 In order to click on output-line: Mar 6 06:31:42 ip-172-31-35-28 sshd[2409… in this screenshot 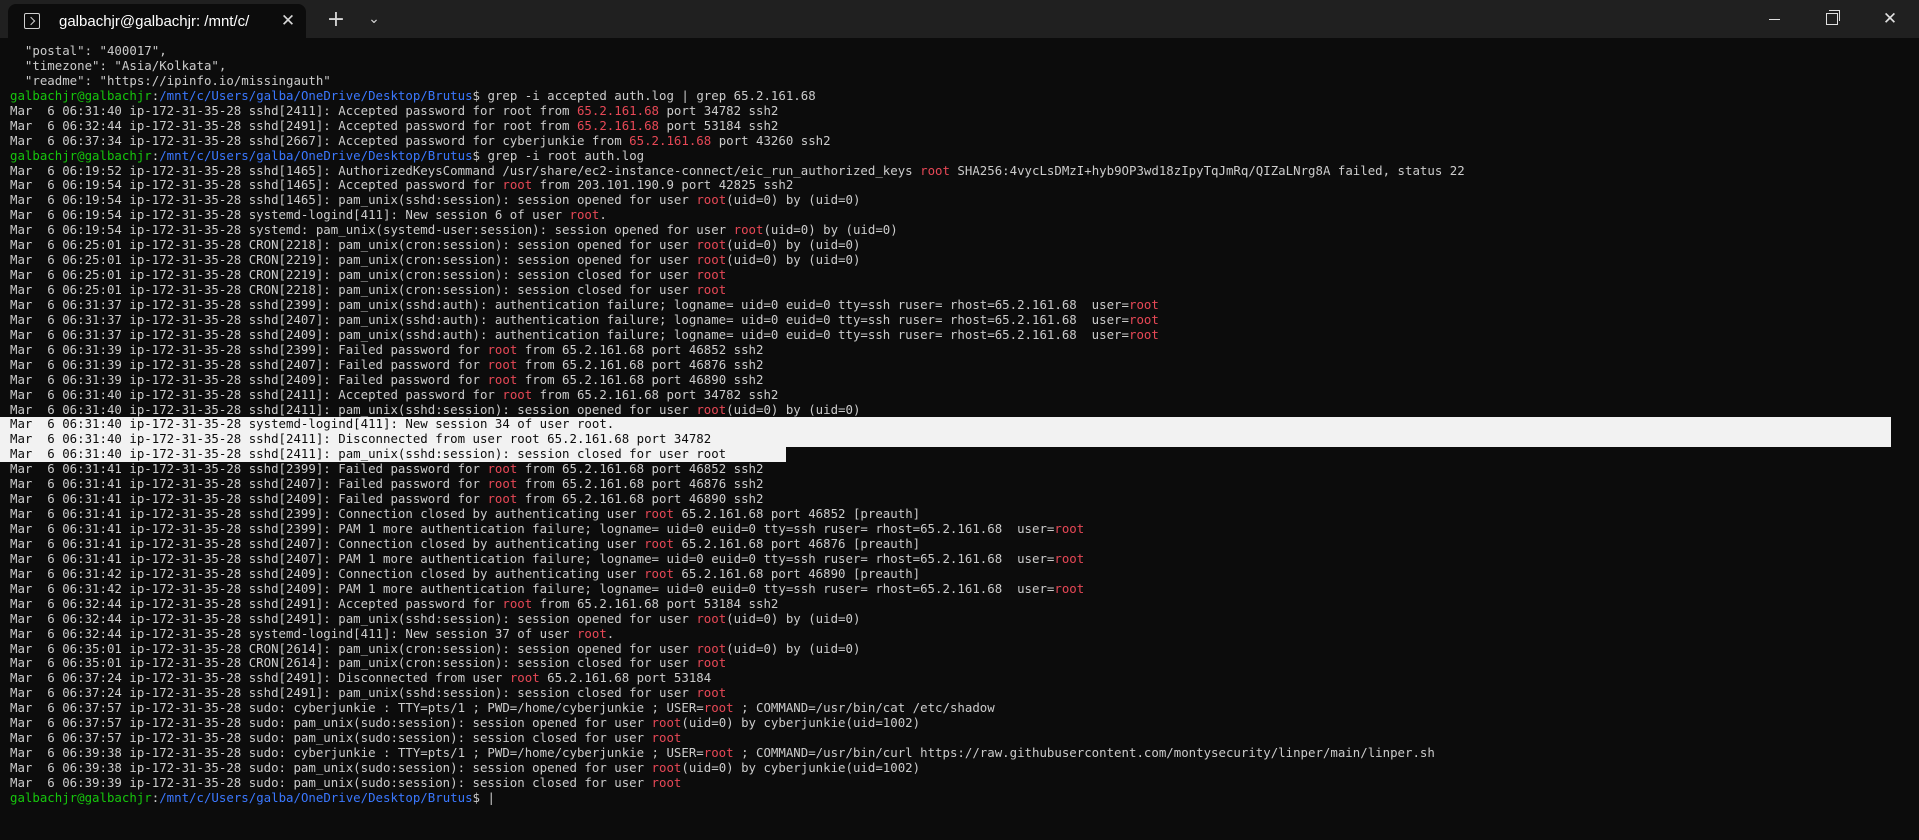, I will do `click(959, 573)`.